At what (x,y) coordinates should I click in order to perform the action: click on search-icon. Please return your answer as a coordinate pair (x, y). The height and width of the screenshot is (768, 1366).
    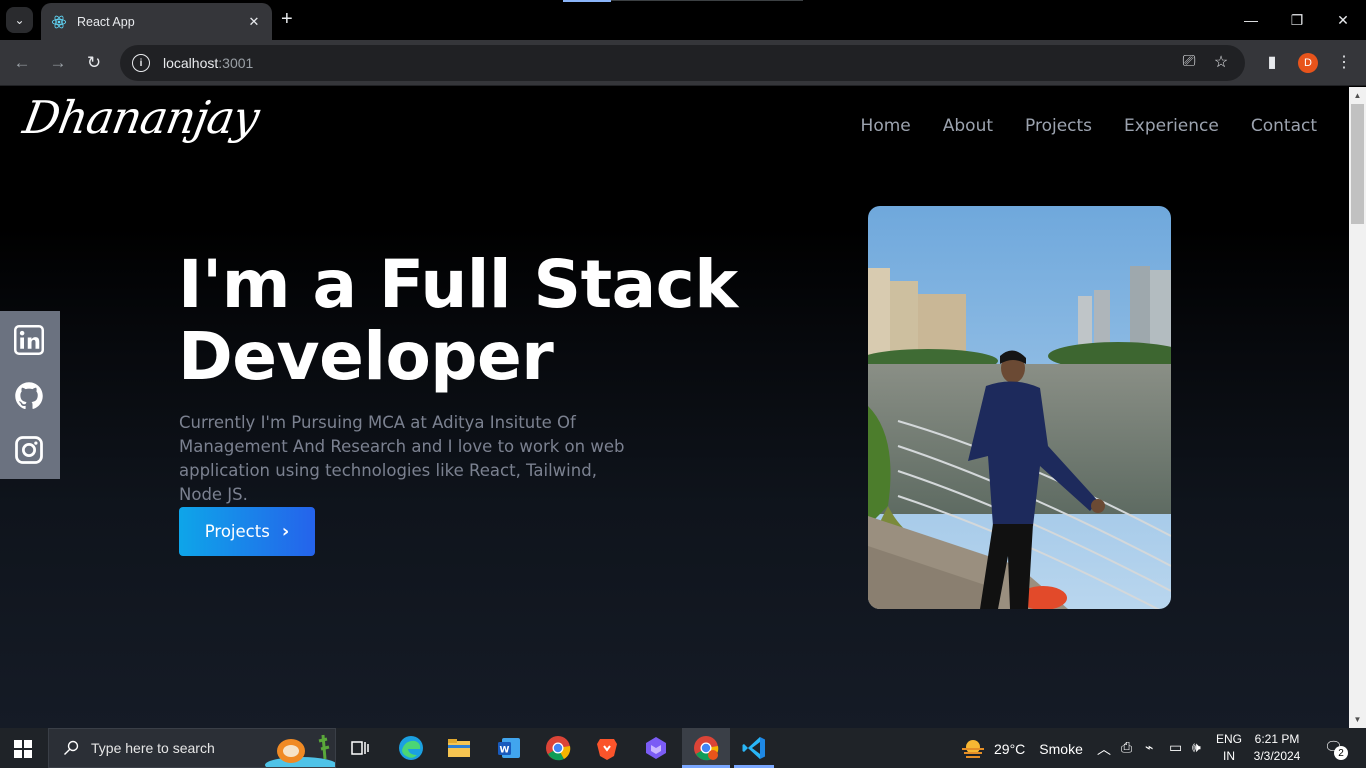
    Looking at the image, I should click on (71, 747).